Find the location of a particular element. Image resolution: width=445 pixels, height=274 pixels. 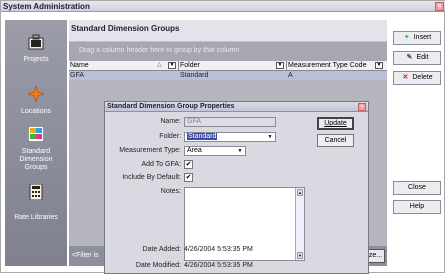

edit-button: ✎ Edit is located at coordinates (417, 58).